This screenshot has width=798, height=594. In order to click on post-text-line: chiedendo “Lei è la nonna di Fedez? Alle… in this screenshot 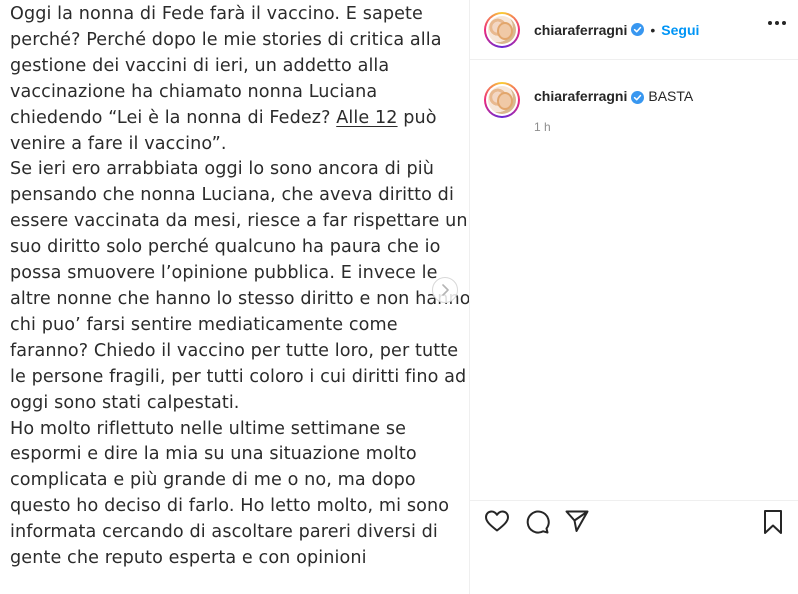, I will do `click(232, 119)`.